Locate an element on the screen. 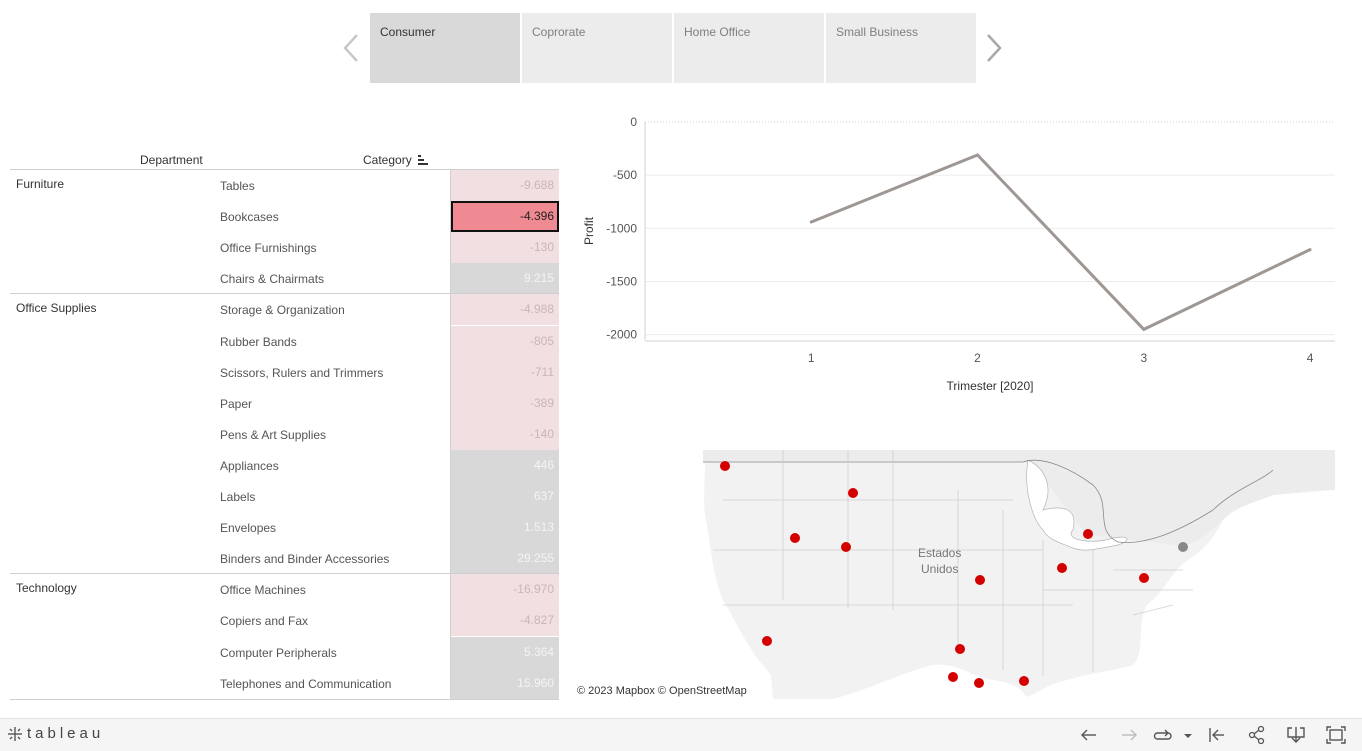 This screenshot has height=751, width=1362. profit-line is located at coordinates (1060, 242).